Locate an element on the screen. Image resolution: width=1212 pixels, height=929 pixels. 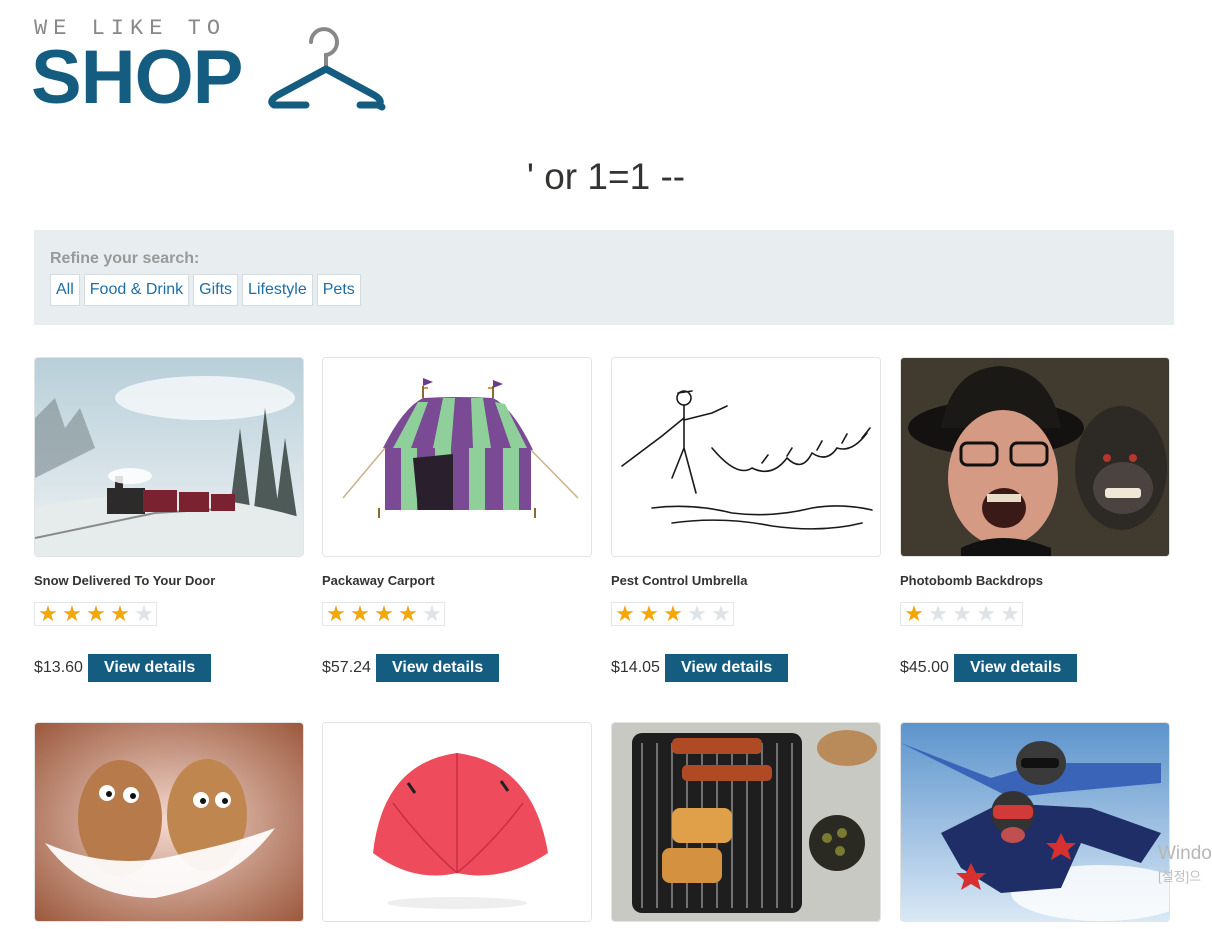
category-filter-list: All Food & Drink Gifts Lifestyle Pets is located at coordinates (205, 290).